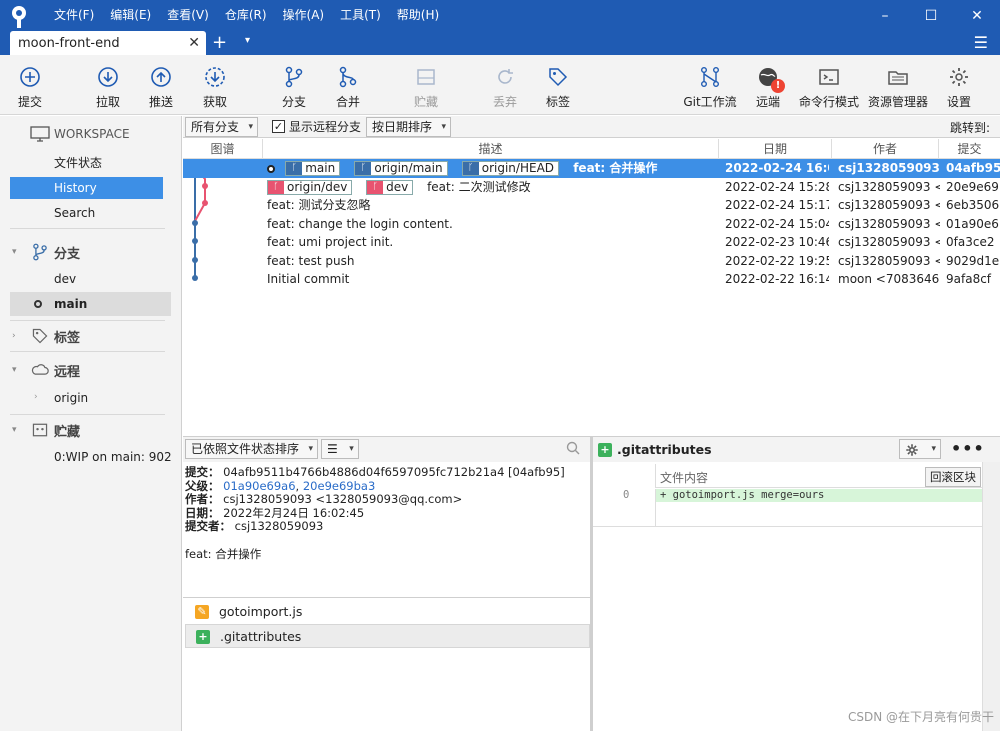 The height and width of the screenshot is (731, 1000). What do you see at coordinates (768, 85) in the screenshot?
I see `remote-button: ! 远端` at bounding box center [768, 85].